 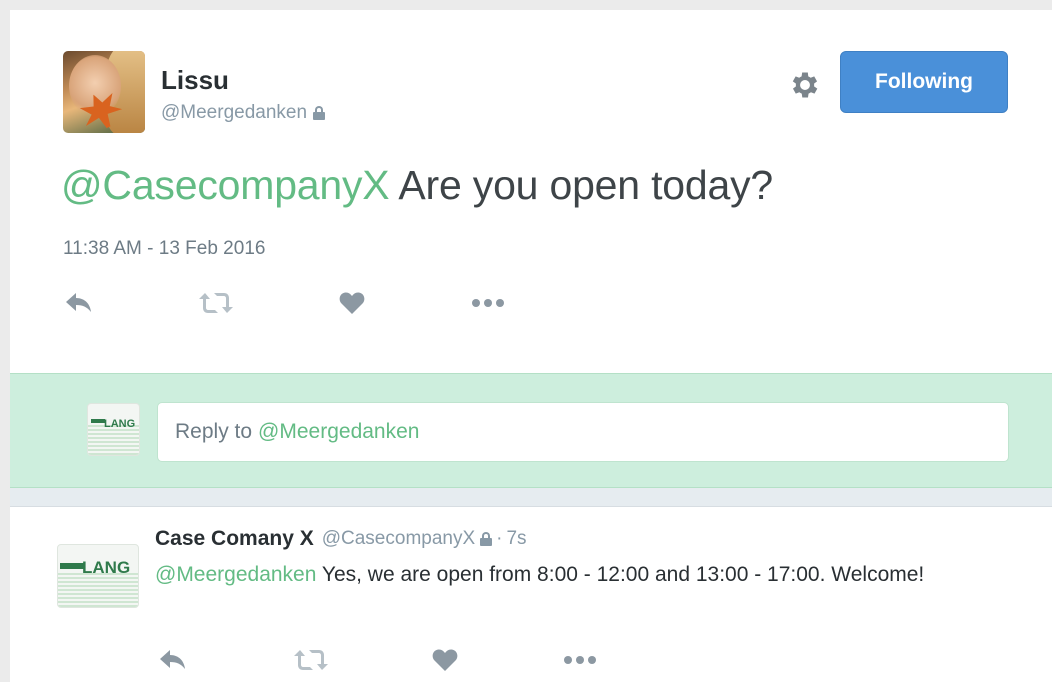 I want to click on author-handle-text: @Meergedanken, so click(x=234, y=113).